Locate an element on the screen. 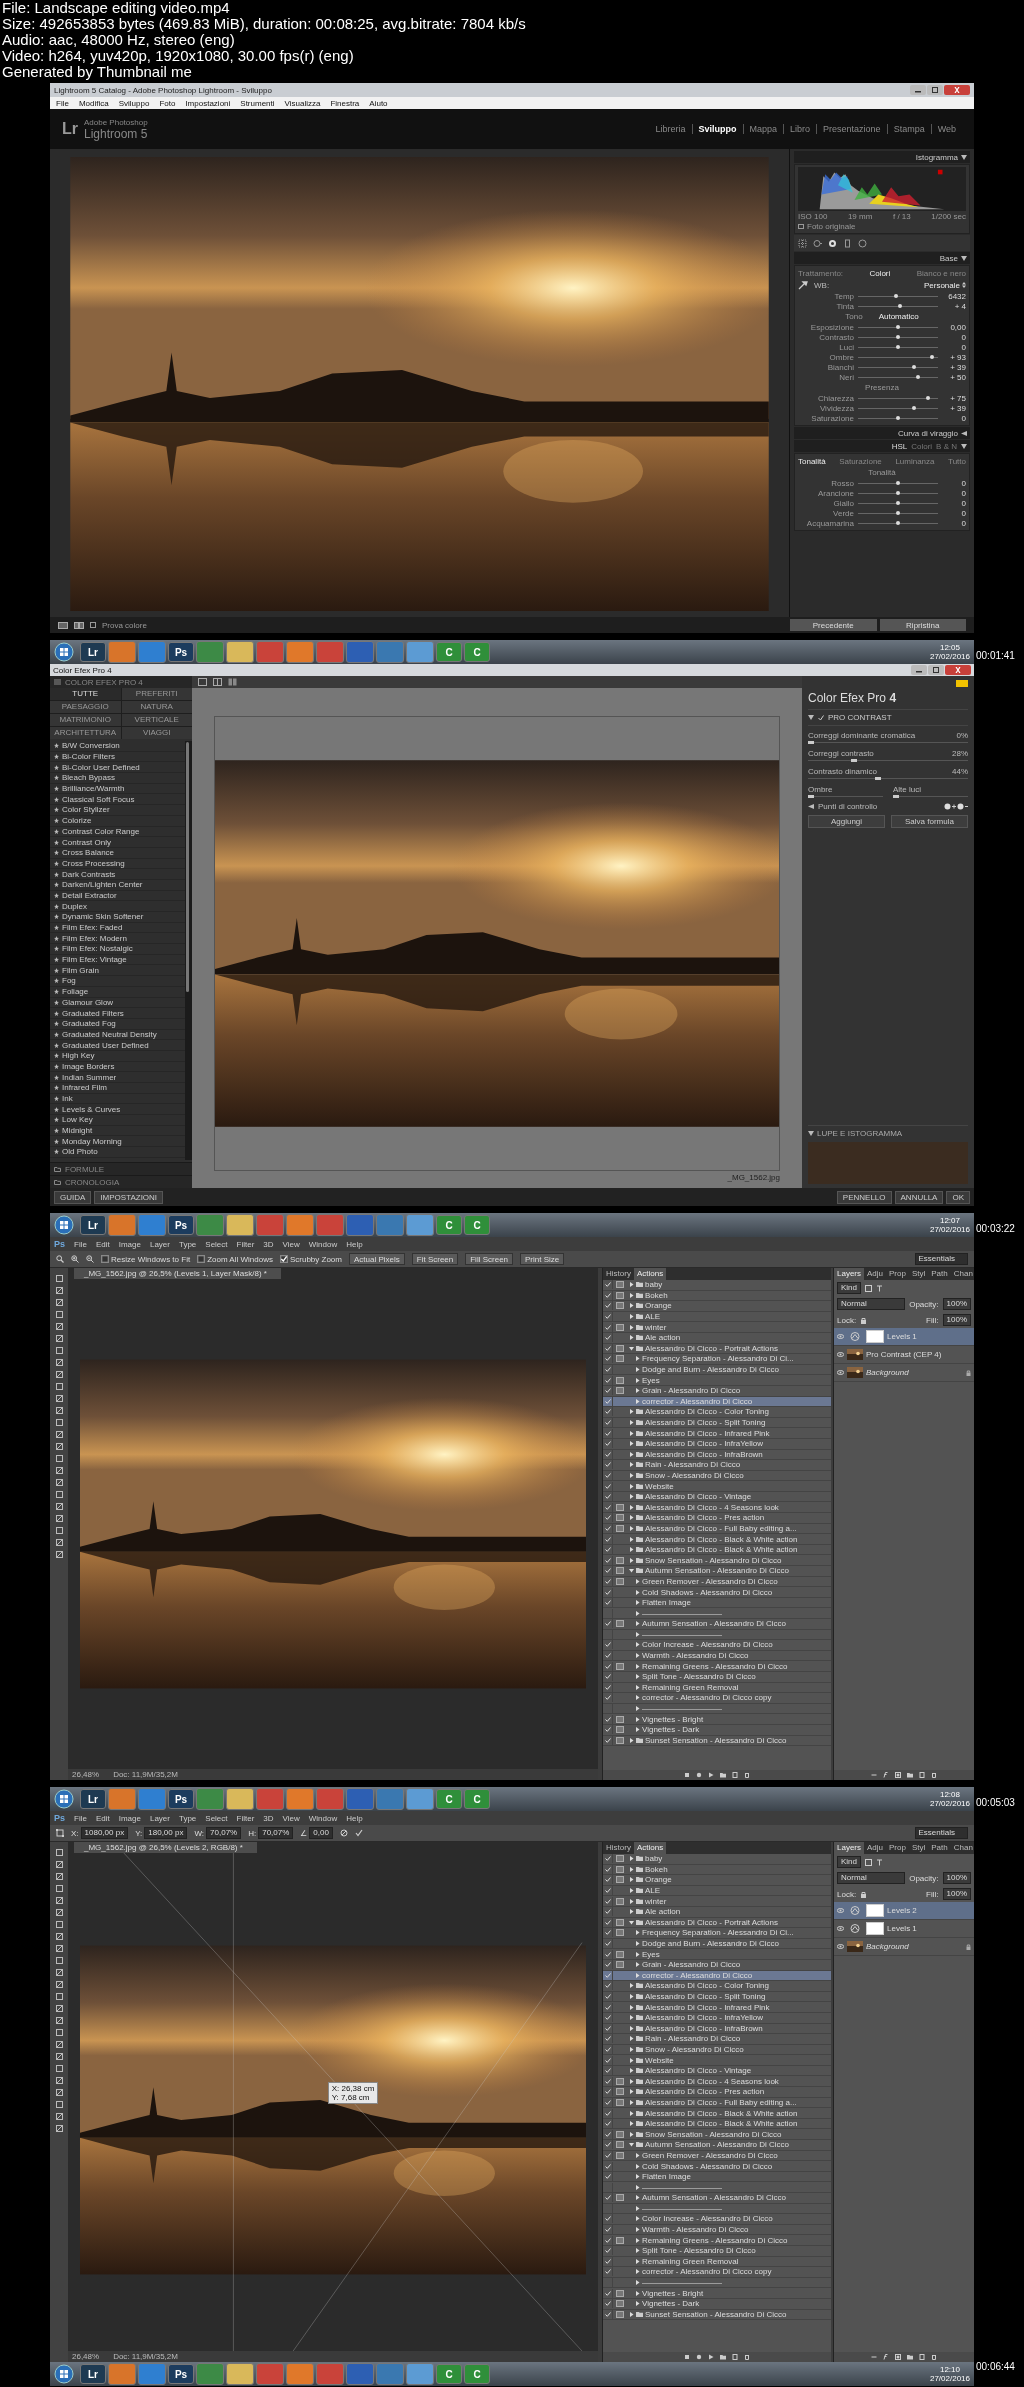  panel-tab: Path is located at coordinates (939, 1274).